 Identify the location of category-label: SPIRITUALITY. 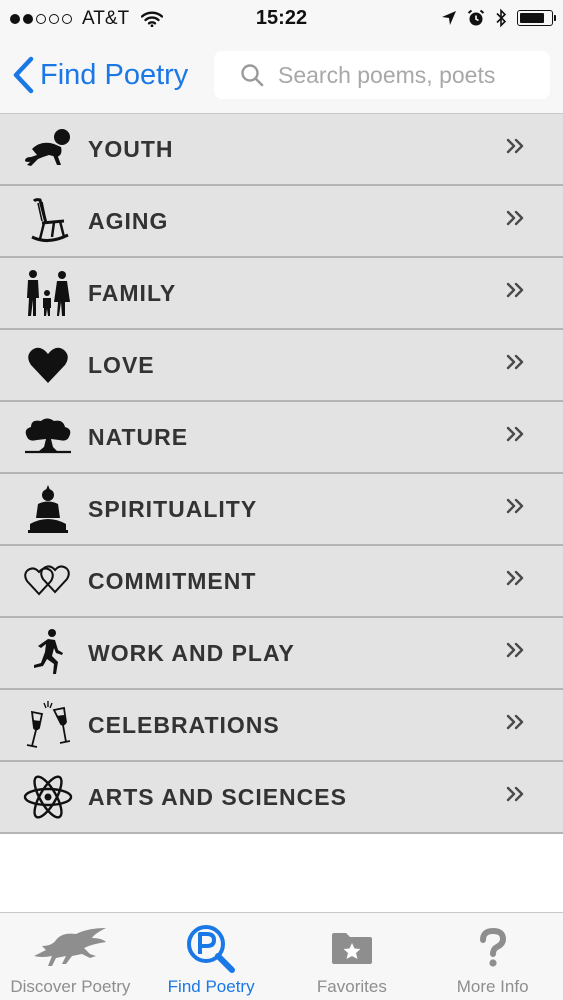
(173, 508).